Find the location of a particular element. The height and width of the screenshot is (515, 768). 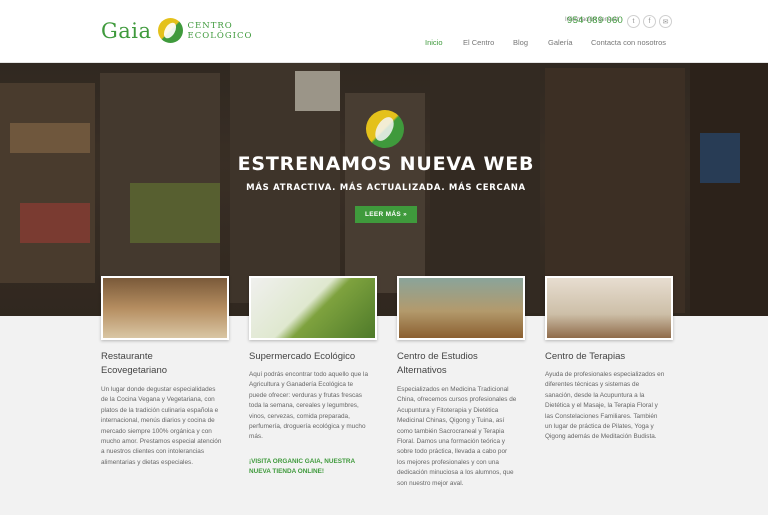

hero-leaf-icon is located at coordinates (385, 129).